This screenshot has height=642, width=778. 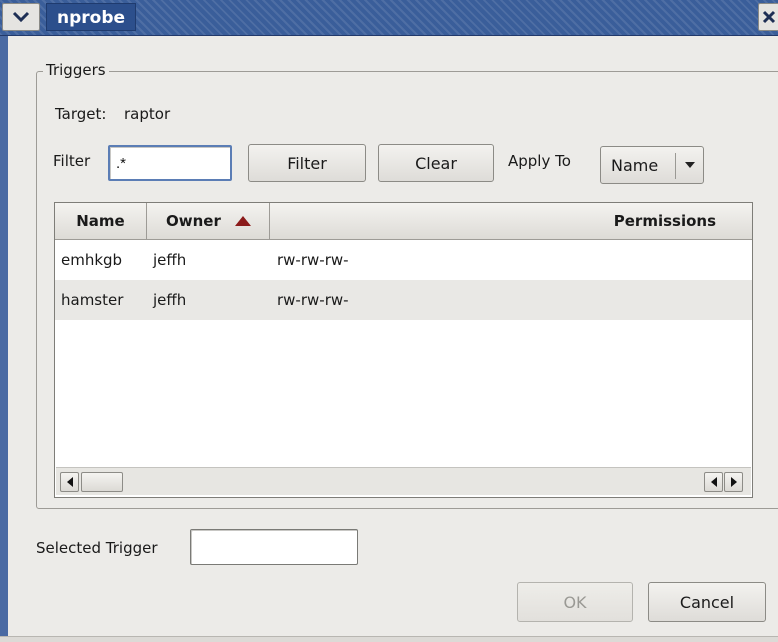 I want to click on window-title: nprobe, so click(x=91, y=17).